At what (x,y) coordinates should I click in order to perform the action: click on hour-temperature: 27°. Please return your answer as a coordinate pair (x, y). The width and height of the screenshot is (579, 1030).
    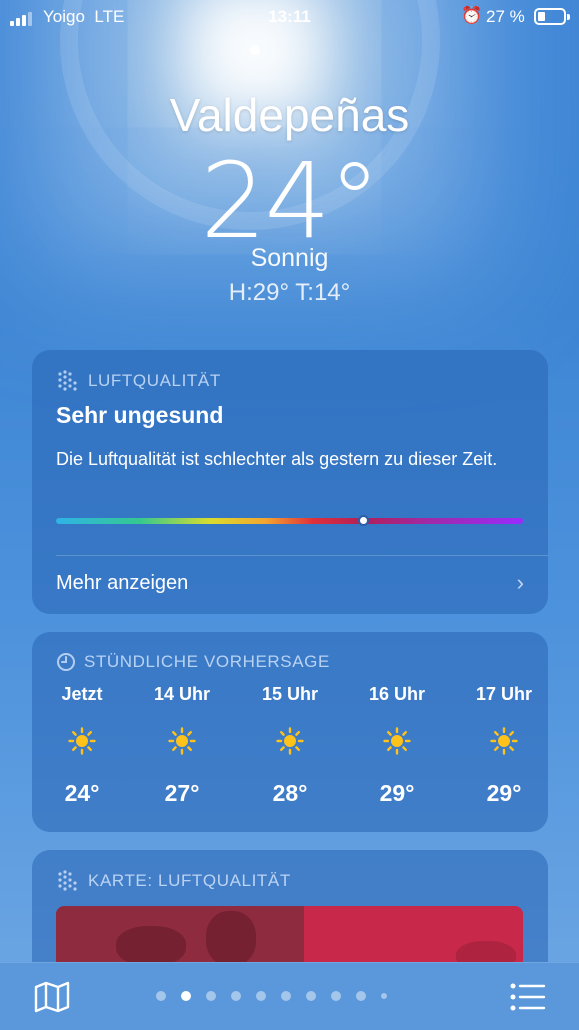
    Looking at the image, I should click on (182, 793).